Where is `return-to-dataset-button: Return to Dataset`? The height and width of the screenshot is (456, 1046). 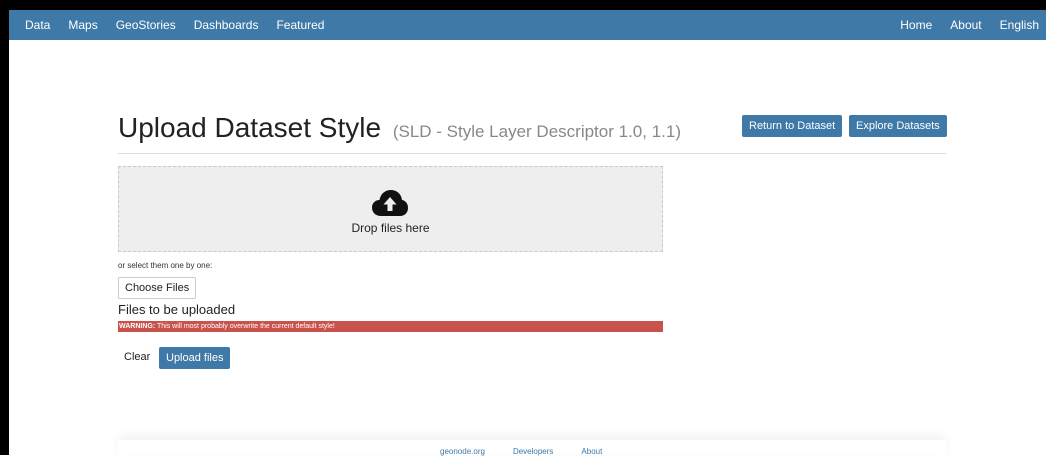
return-to-dataset-button: Return to Dataset is located at coordinates (792, 126).